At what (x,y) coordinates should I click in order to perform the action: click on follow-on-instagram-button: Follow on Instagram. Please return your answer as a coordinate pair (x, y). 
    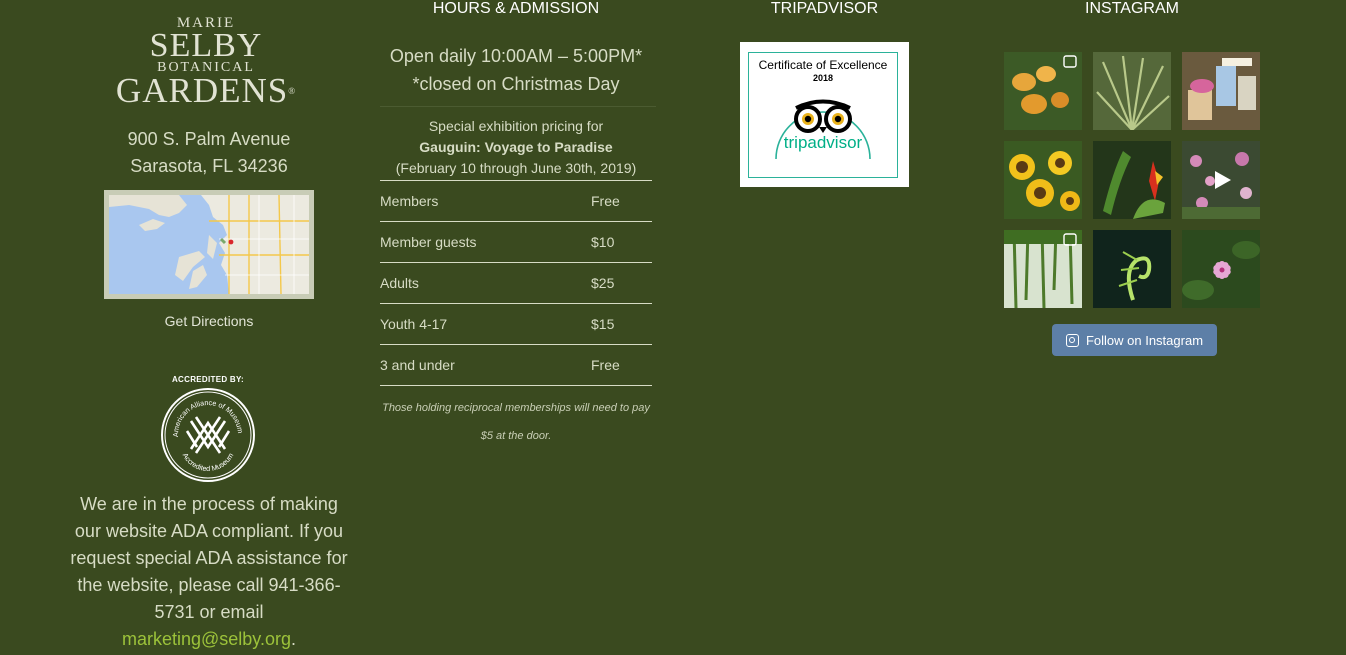
    Looking at the image, I should click on (1134, 340).